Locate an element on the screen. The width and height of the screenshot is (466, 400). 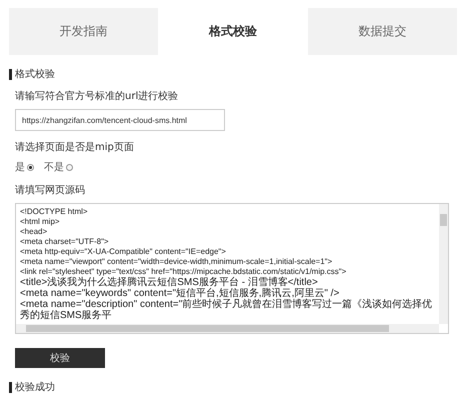
section-heading: 格式校验 is located at coordinates (229, 74).